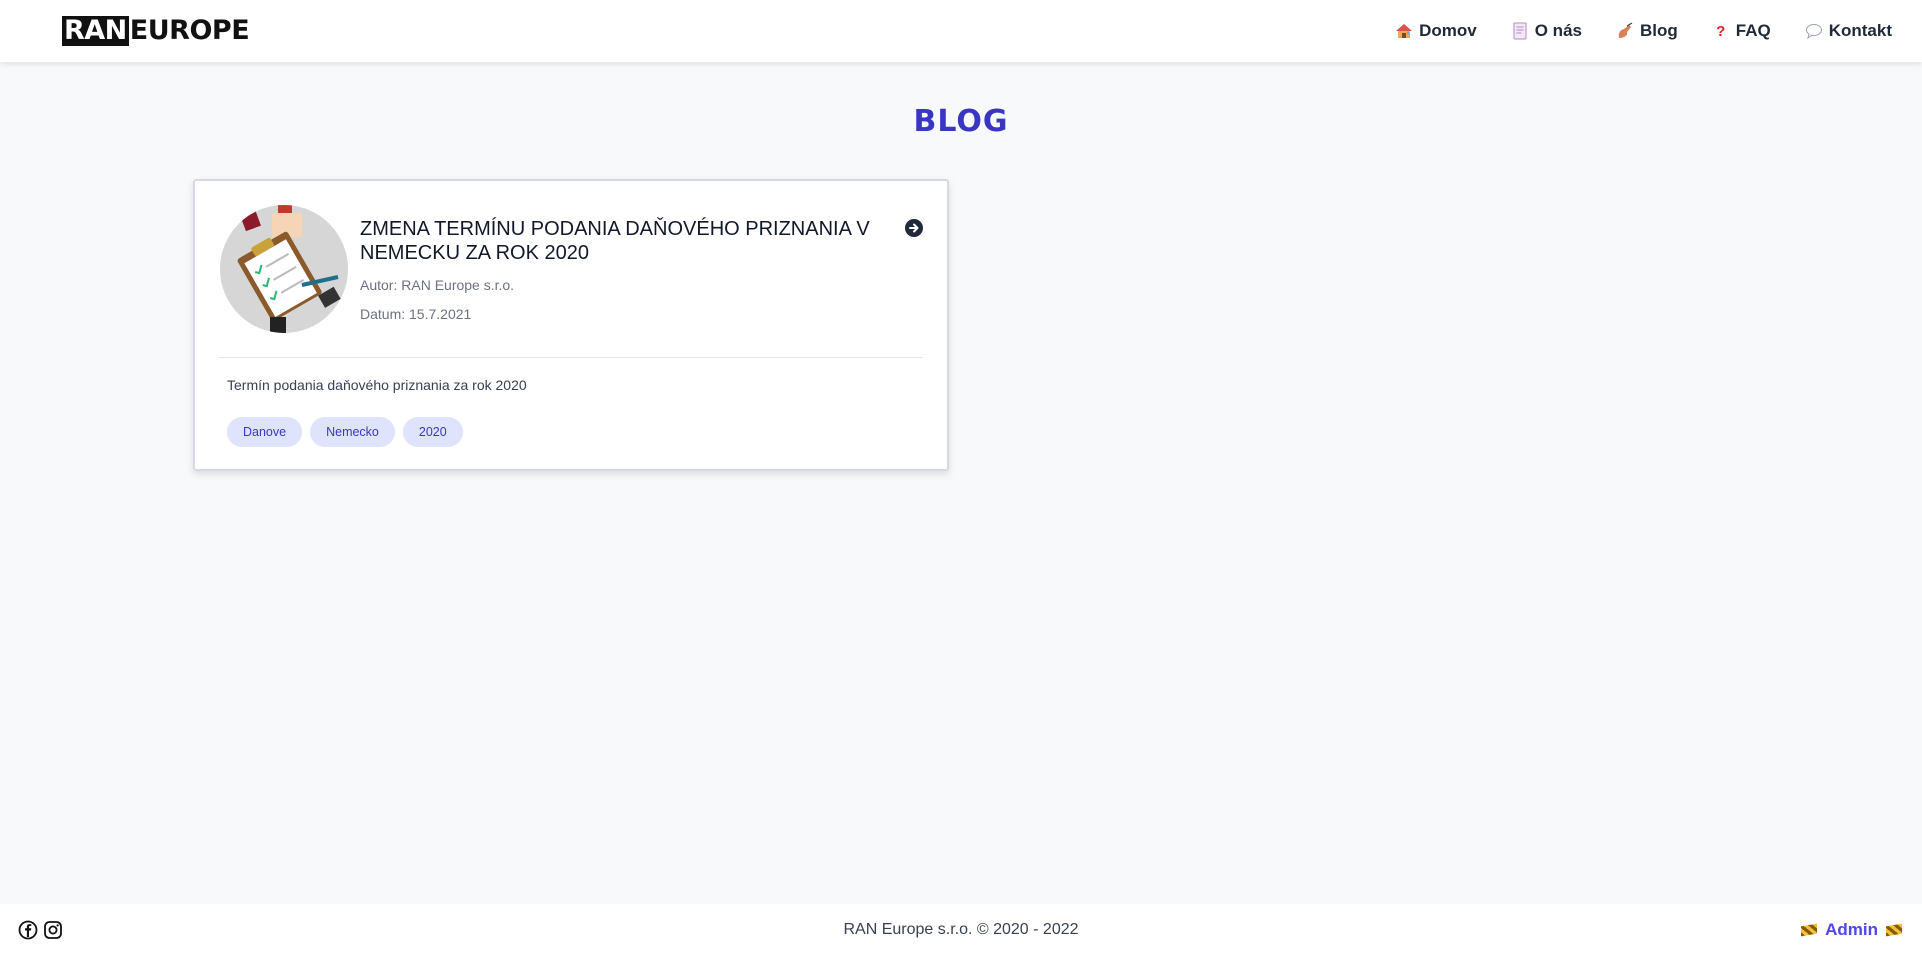 This screenshot has height=956, width=1922. What do you see at coordinates (28, 930) in the screenshot?
I see `facebook-icon` at bounding box center [28, 930].